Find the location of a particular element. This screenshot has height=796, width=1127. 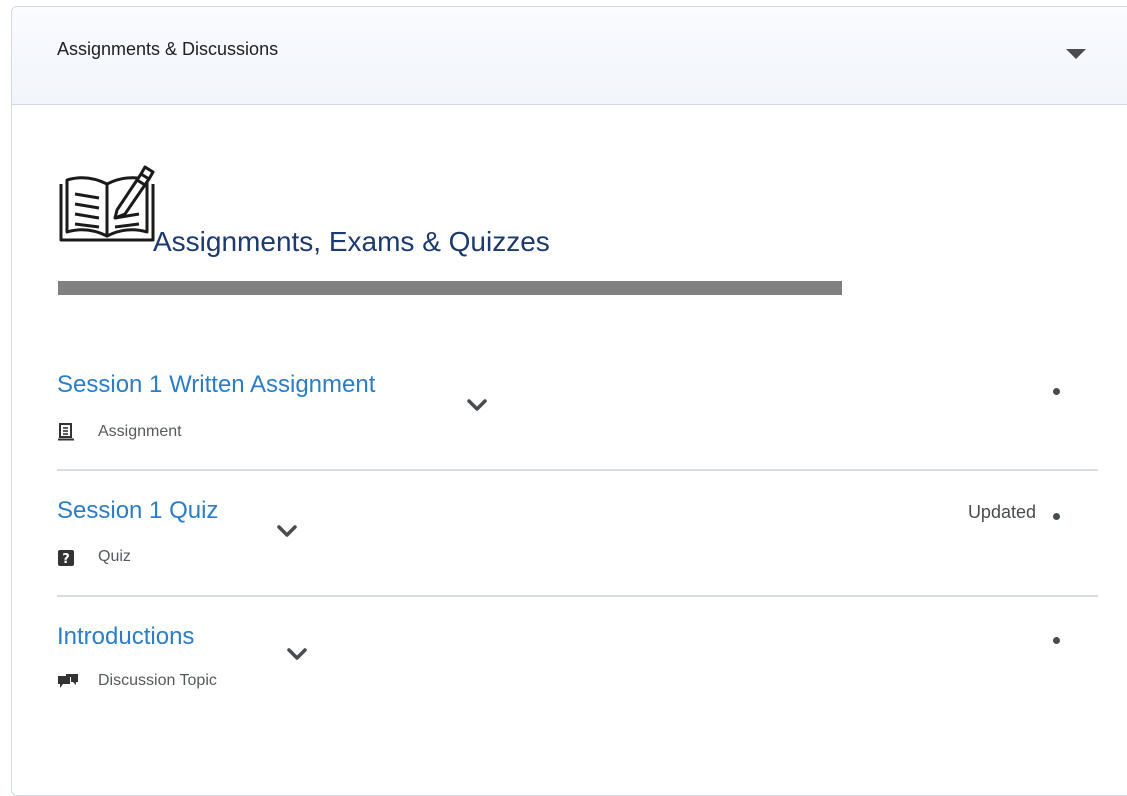

item-type-label: Assignment is located at coordinates (140, 431).